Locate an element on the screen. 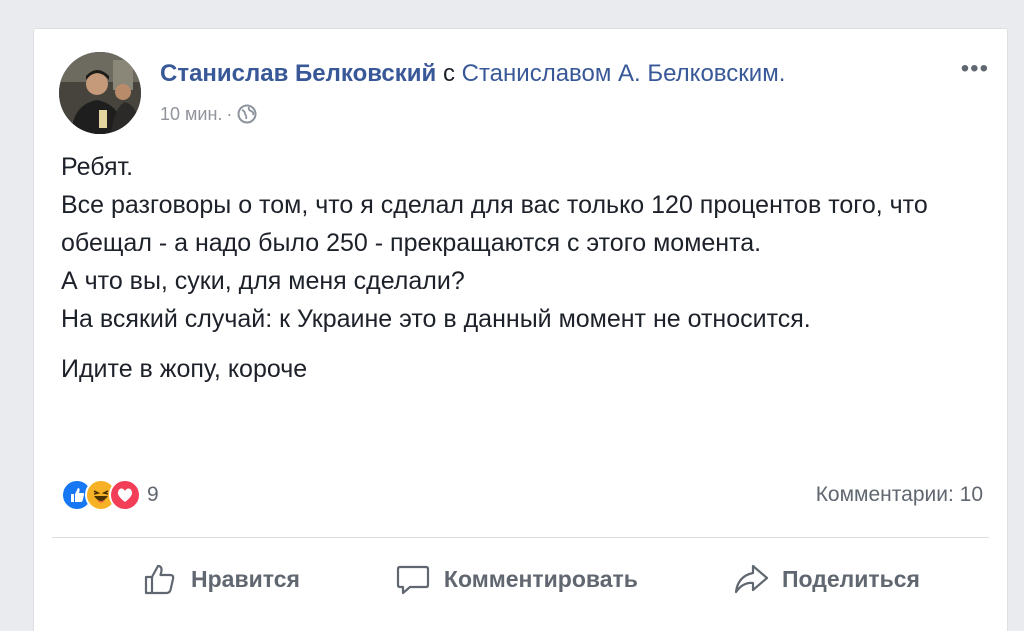 The image size is (1024, 631). post-paragraph: А что вы, суки, для меня сделали? is located at coordinates (263, 281).